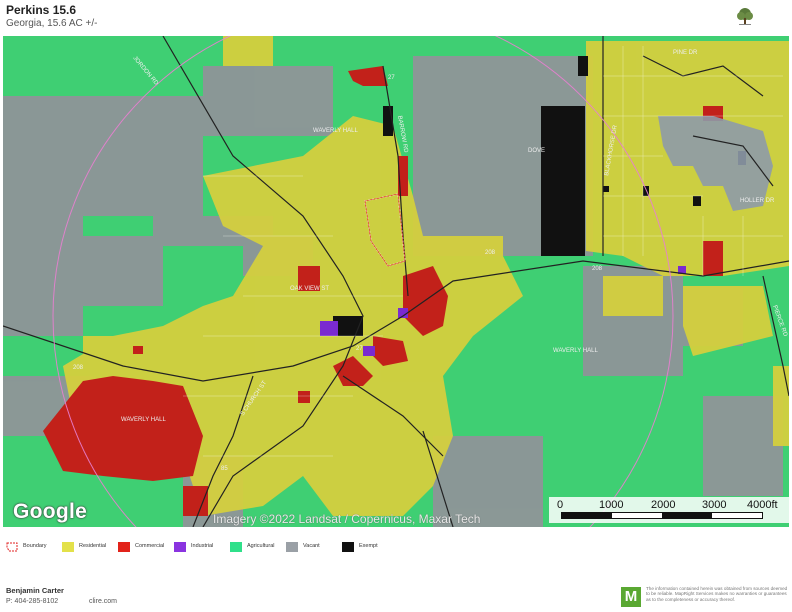 The image size is (792, 612). Describe the element at coordinates (309, 289) in the screenshot. I see `road-label-oak-view-st: OAK VIEW ST` at that location.